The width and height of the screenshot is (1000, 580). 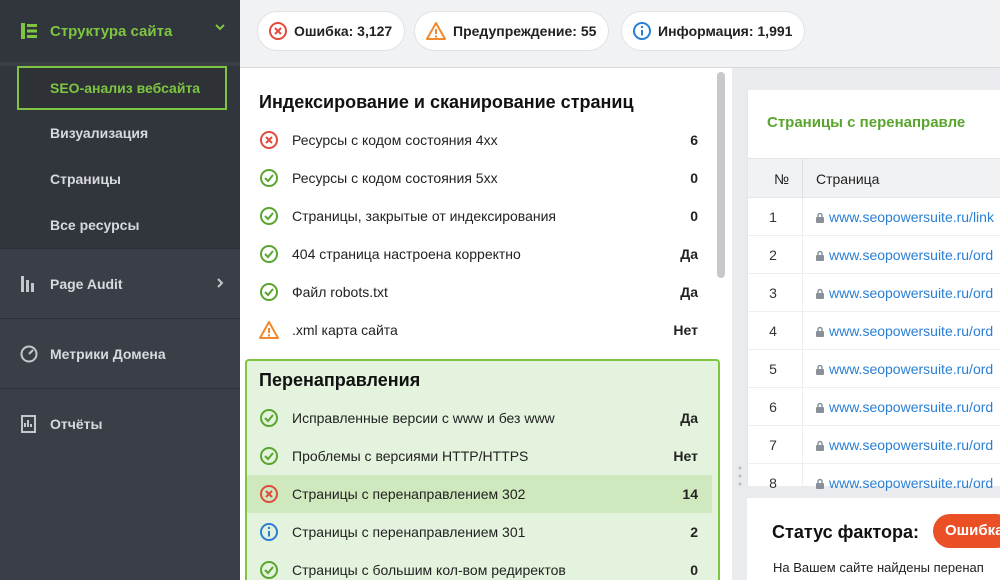 I want to click on factor-value: Нет, so click(x=685, y=330).